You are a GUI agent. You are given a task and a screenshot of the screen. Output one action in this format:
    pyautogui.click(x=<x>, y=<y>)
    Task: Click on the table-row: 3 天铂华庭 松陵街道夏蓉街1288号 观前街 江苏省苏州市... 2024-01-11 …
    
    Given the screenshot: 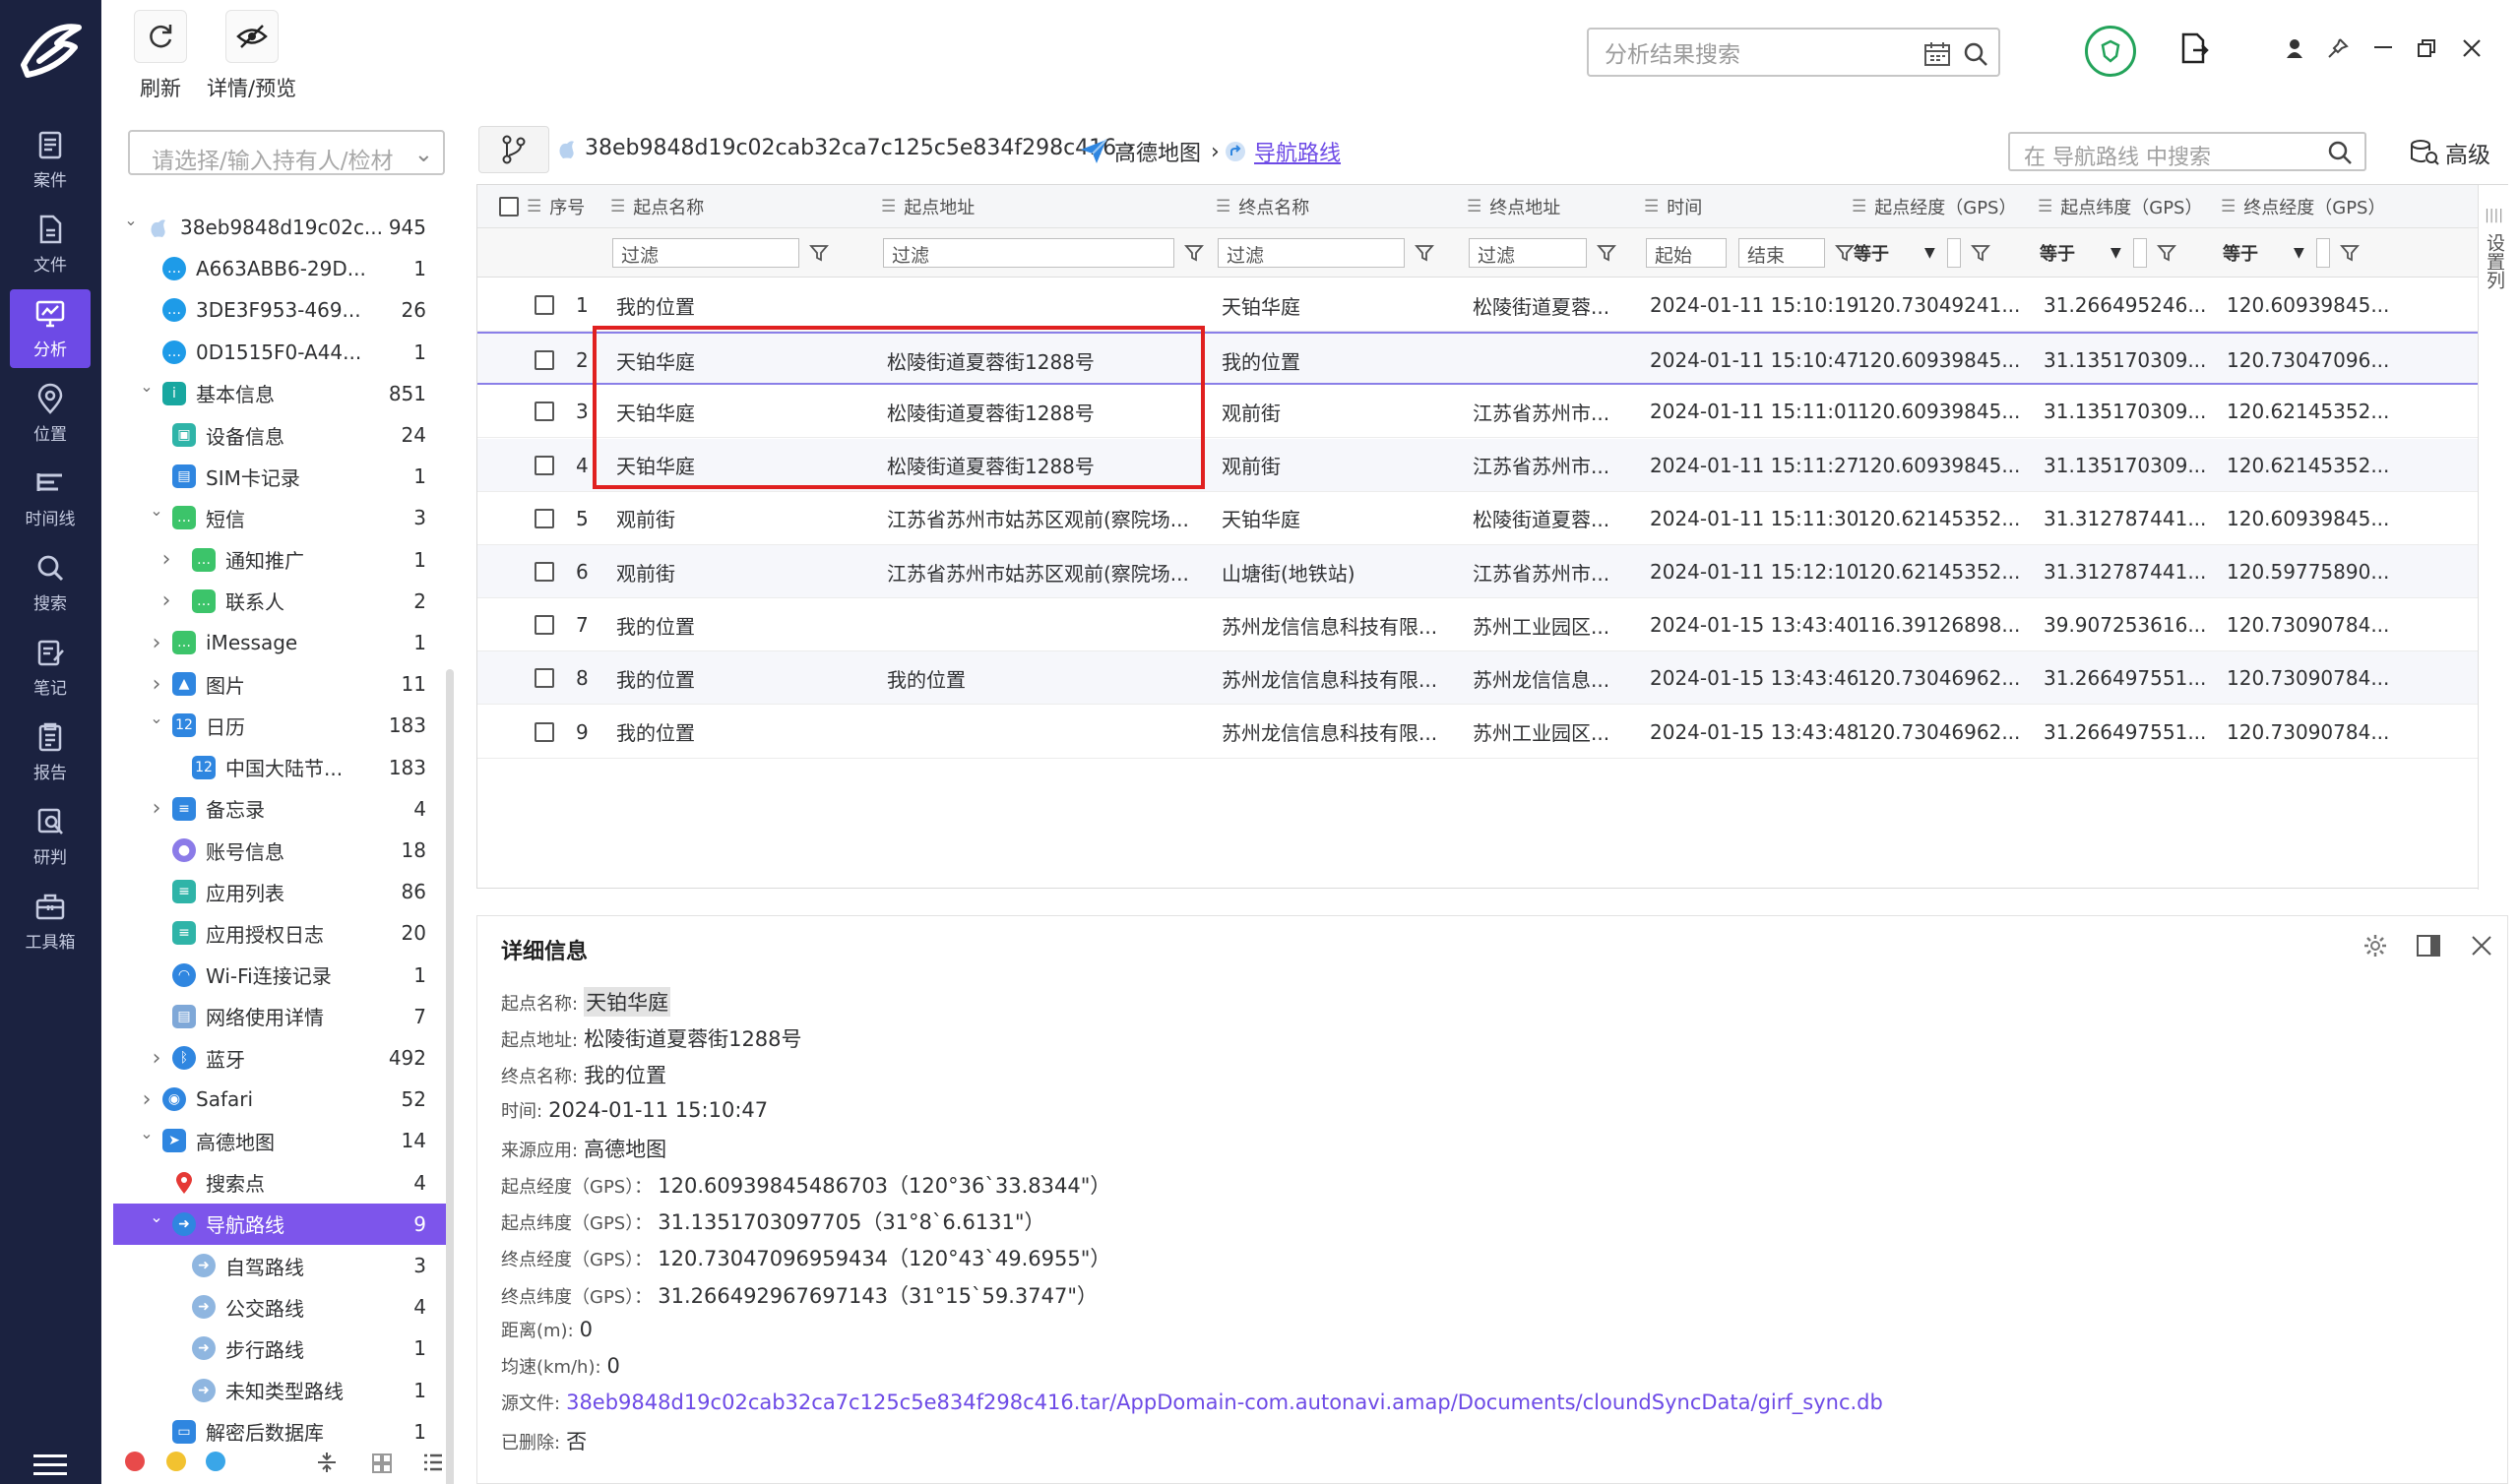 What is the action you would take?
    pyautogui.click(x=1493, y=412)
    